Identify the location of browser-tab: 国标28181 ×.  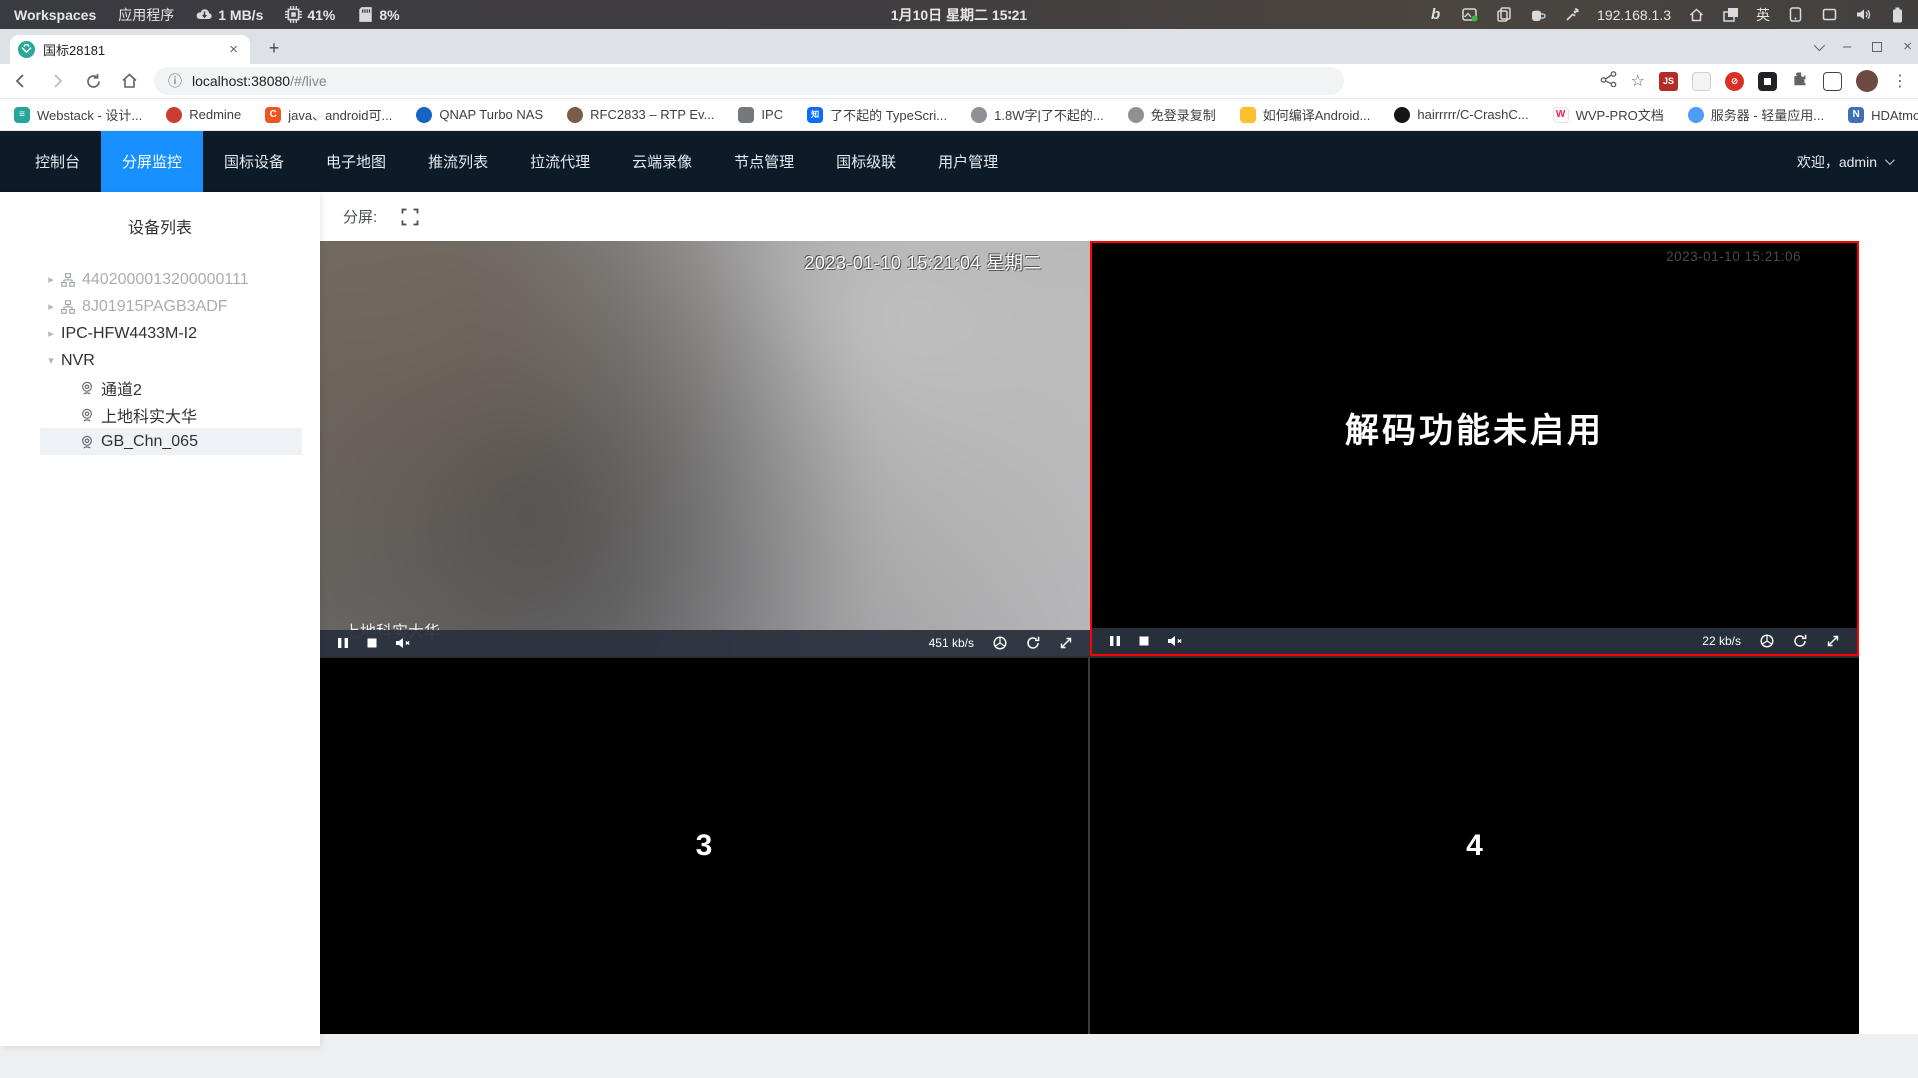
(130, 49).